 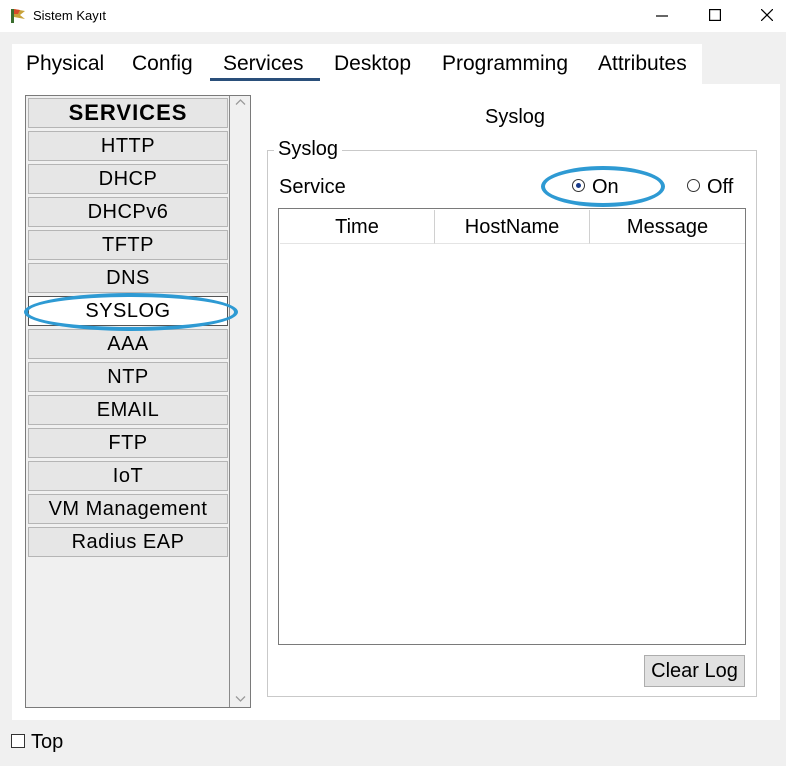 I want to click on services-header: SERVICES, so click(x=128, y=113).